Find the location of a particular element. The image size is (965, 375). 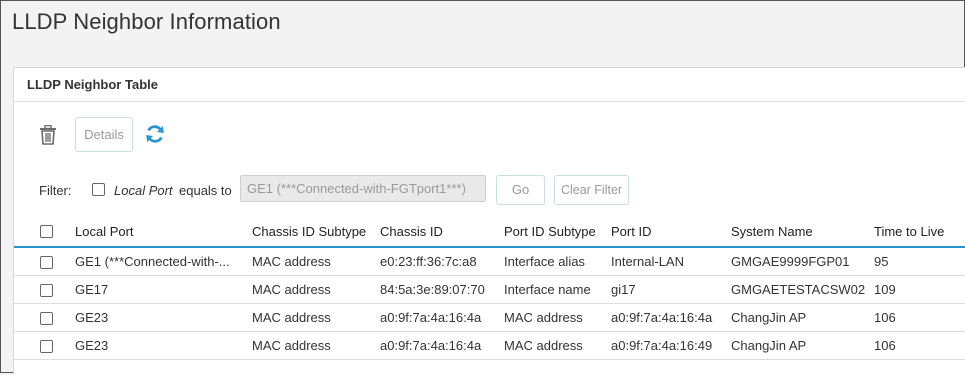

filter-label: Filter: is located at coordinates (55, 190).